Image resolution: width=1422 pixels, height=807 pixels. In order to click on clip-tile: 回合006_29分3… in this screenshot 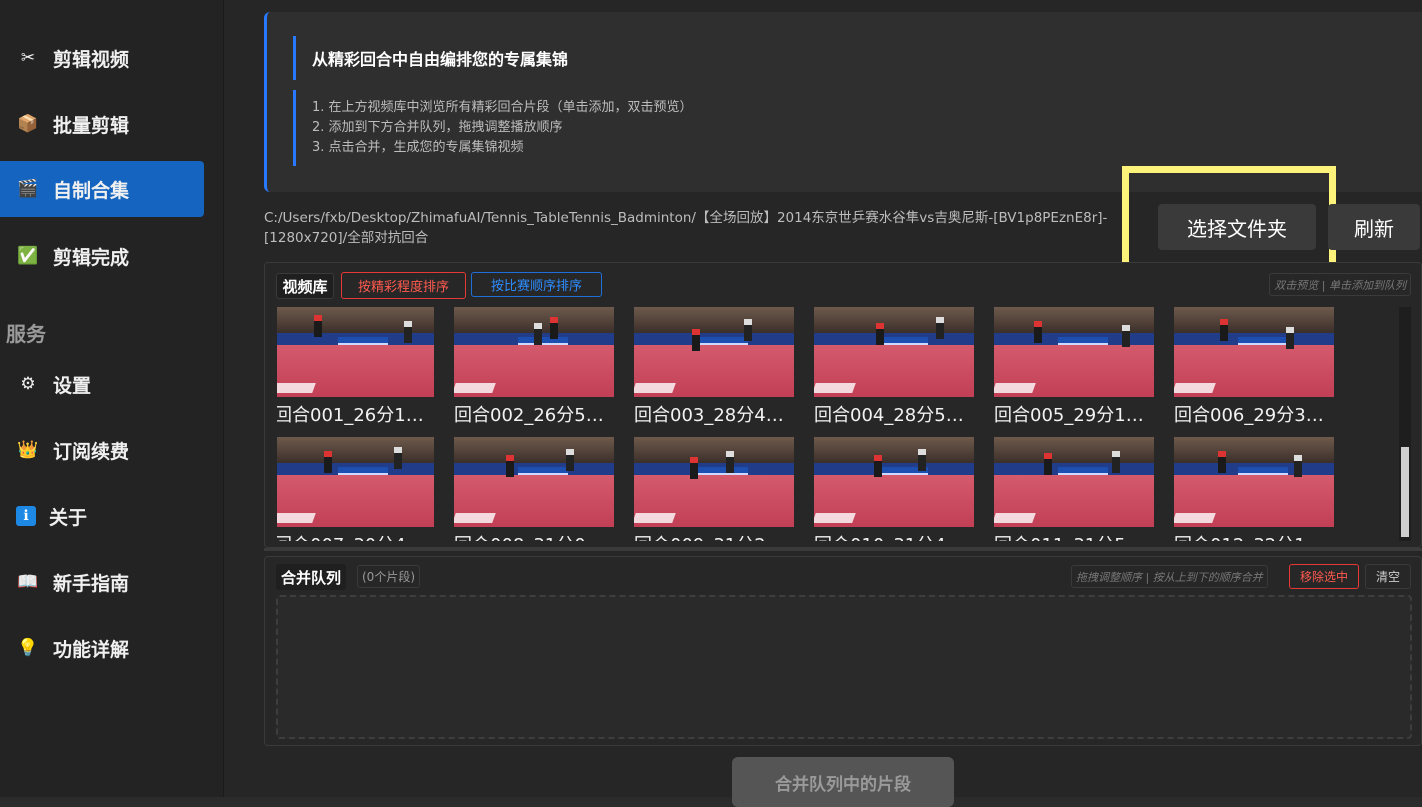, I will do `click(1259, 367)`.